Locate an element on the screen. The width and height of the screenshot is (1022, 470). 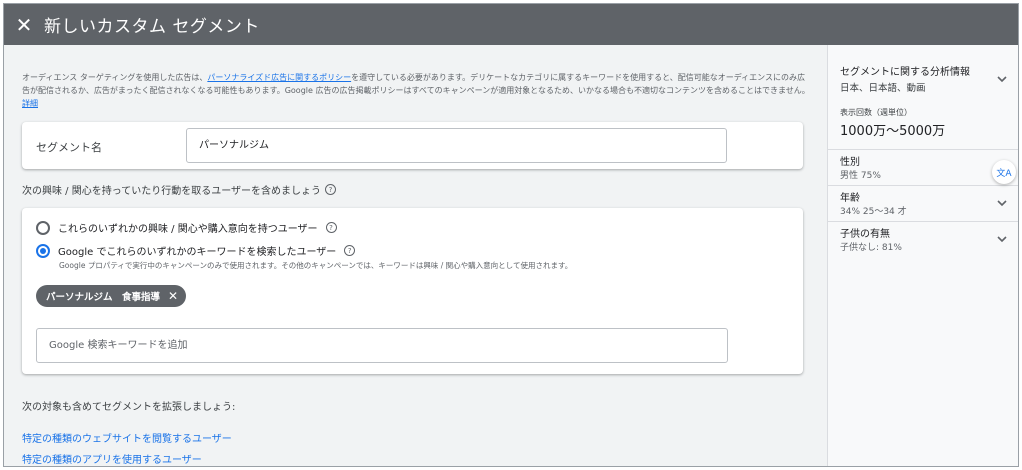
segment-name-input: パーソナルジム is located at coordinates (456, 145).